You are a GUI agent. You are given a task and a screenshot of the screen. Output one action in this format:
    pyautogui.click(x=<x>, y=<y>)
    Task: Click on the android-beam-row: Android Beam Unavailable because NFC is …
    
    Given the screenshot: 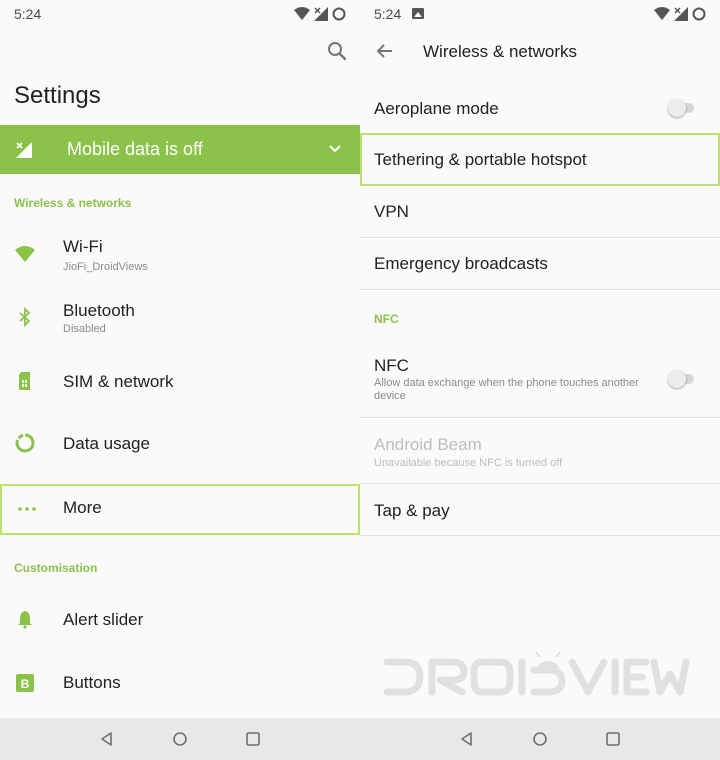 What is the action you would take?
    pyautogui.click(x=540, y=451)
    